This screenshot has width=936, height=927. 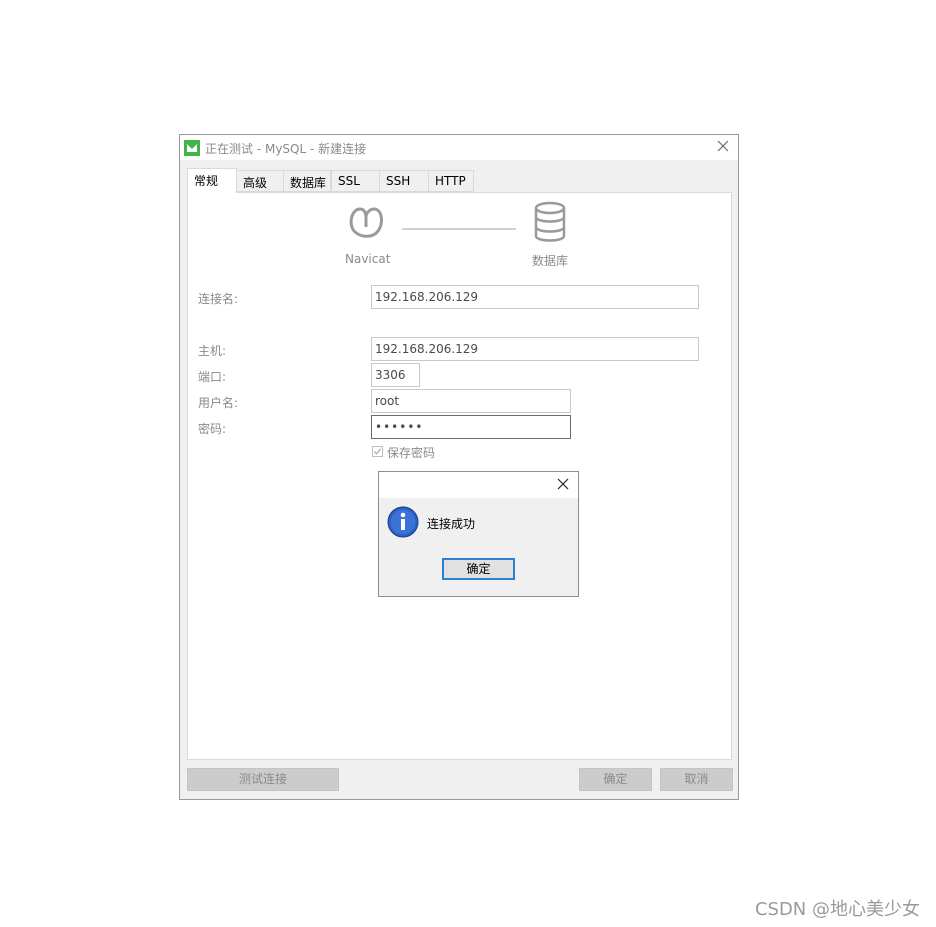 I want to click on connection-name-label: 连接名:, so click(x=218, y=299).